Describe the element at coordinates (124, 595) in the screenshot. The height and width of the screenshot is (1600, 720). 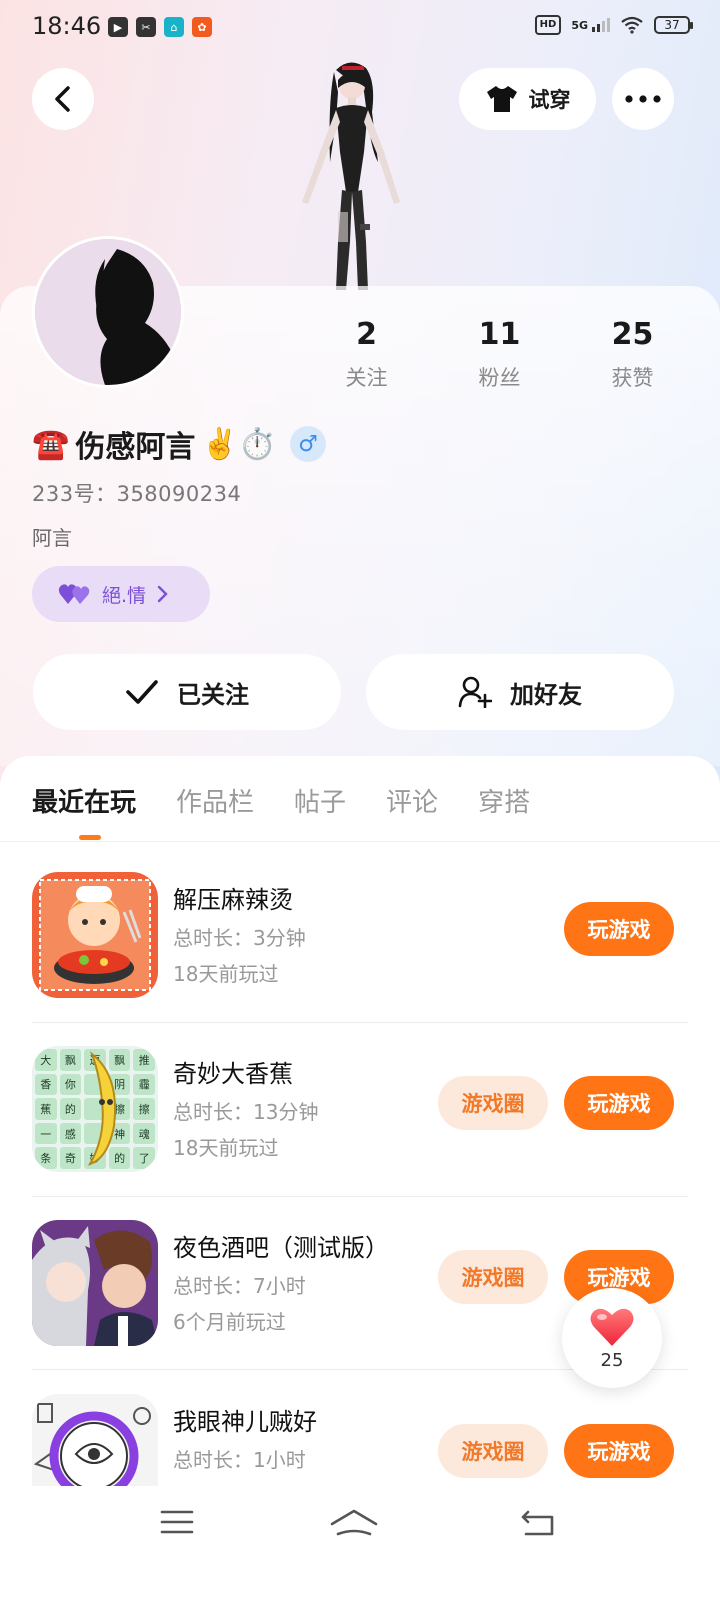
I see `partner-name: 絕.情` at that location.